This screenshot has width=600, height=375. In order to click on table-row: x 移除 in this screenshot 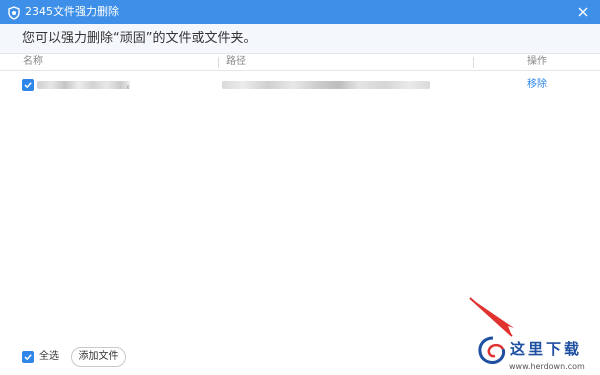, I will do `click(300, 85)`.